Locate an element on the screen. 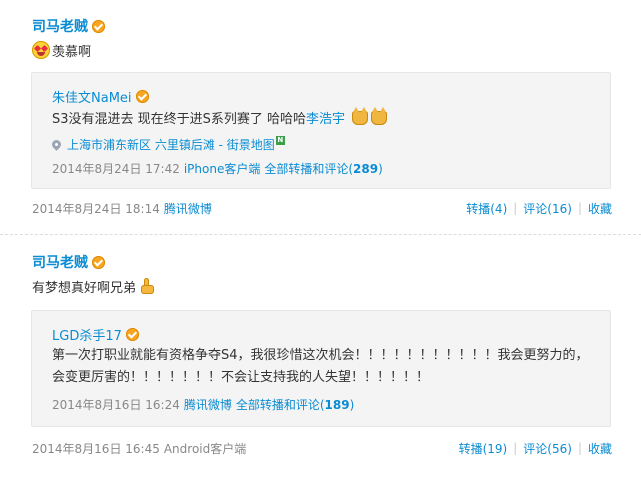 This screenshot has height=478, width=641. post-actions: 转播(19) | 评论(56) | 收藏 is located at coordinates (535, 448).